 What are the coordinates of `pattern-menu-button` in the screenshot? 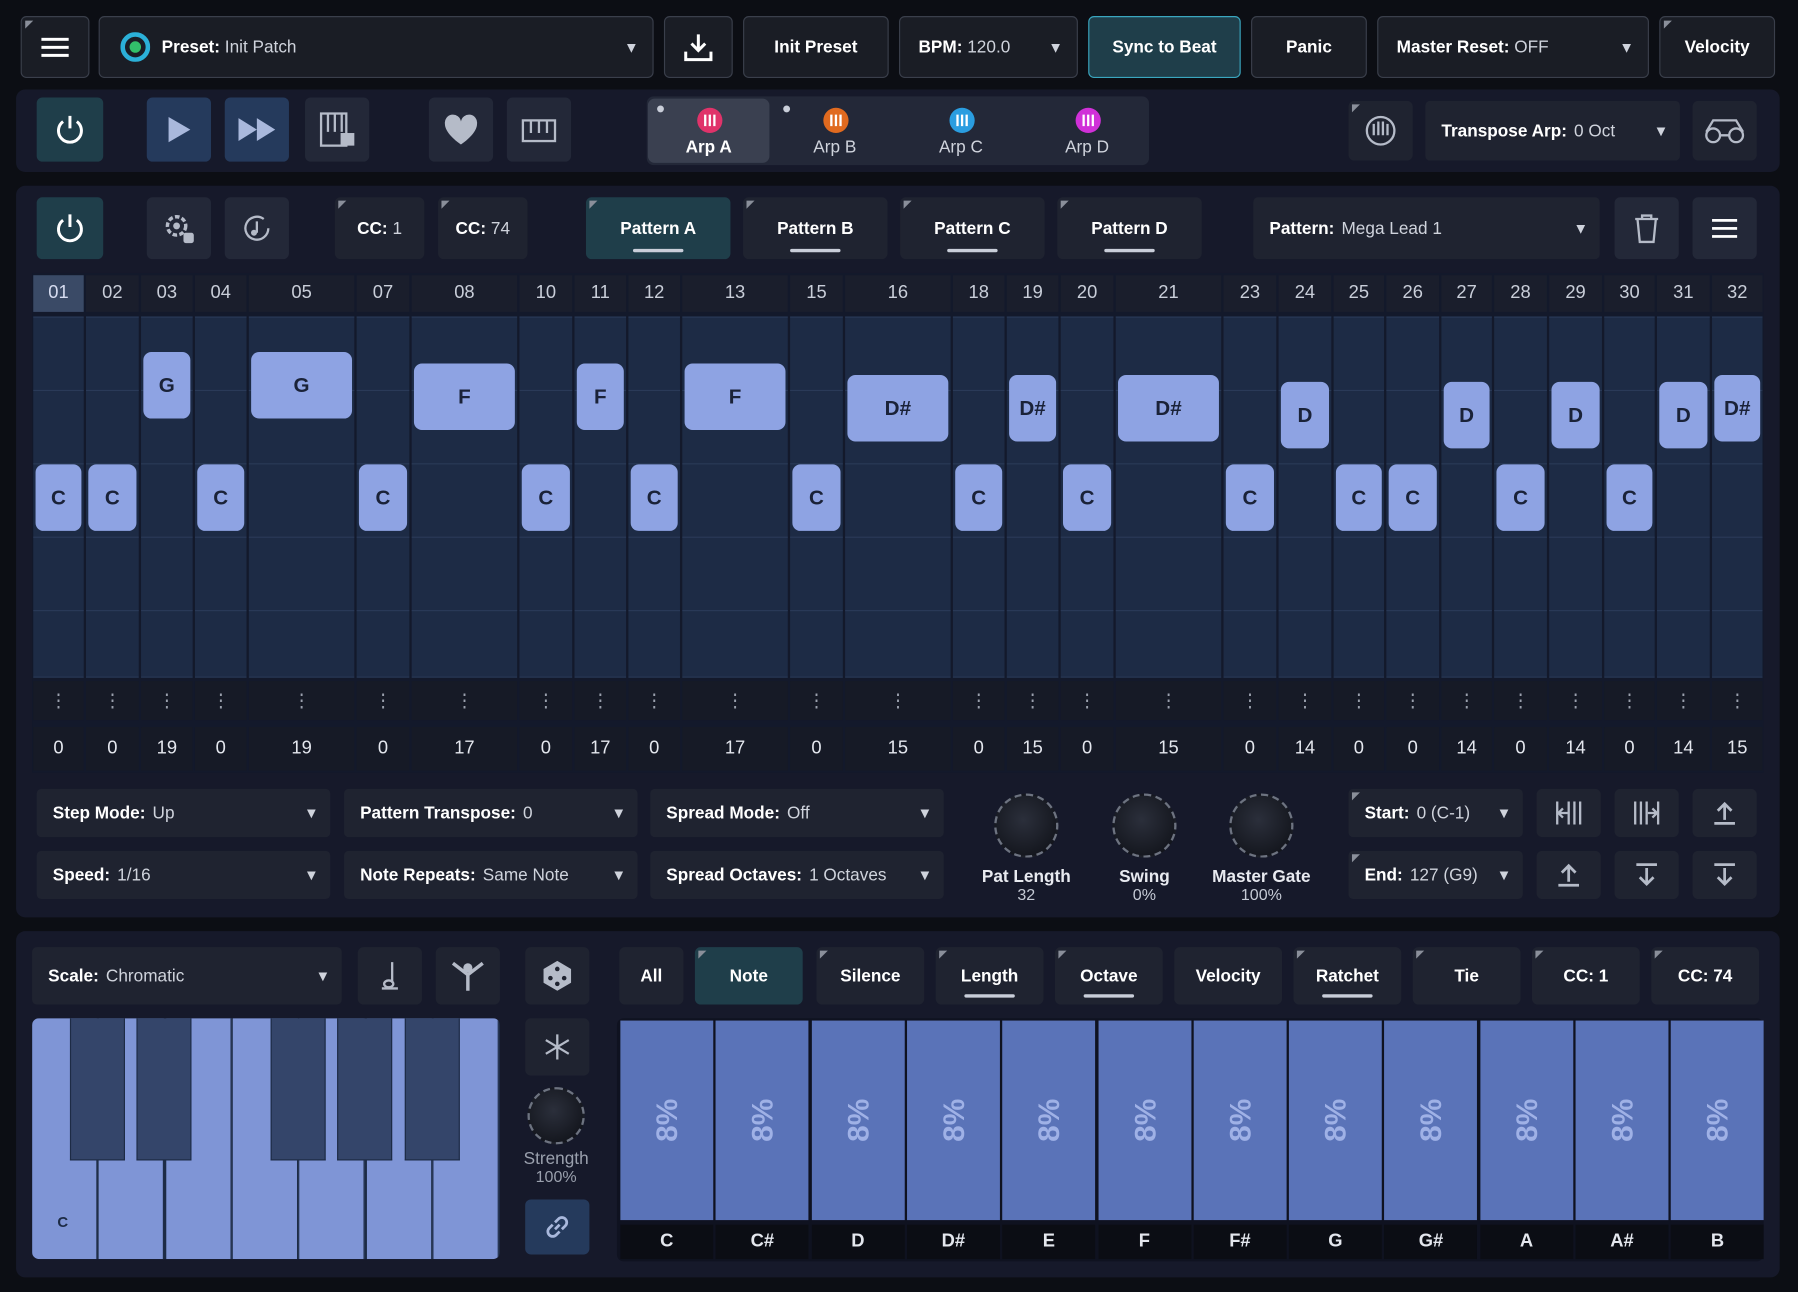 It's located at (1724, 228).